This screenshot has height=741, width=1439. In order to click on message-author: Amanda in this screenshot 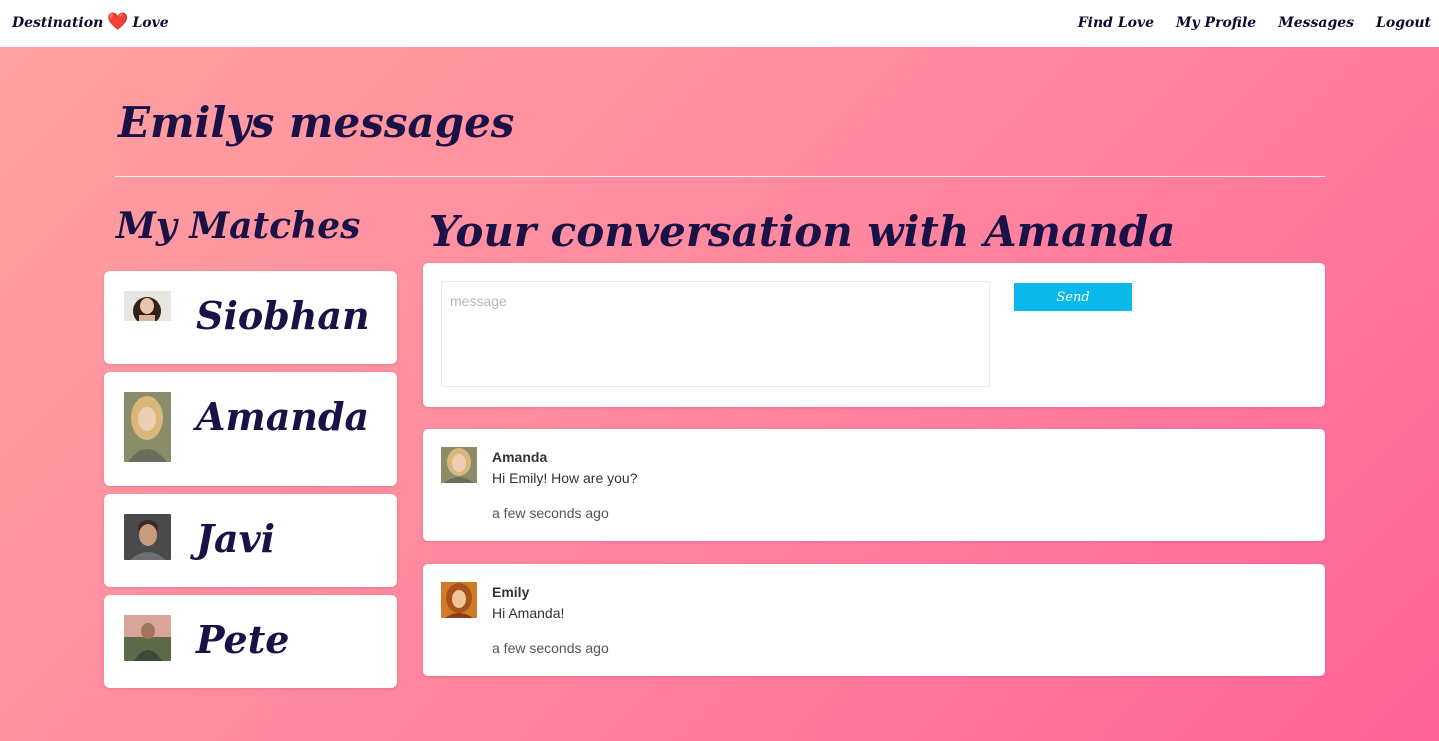, I will do `click(520, 457)`.